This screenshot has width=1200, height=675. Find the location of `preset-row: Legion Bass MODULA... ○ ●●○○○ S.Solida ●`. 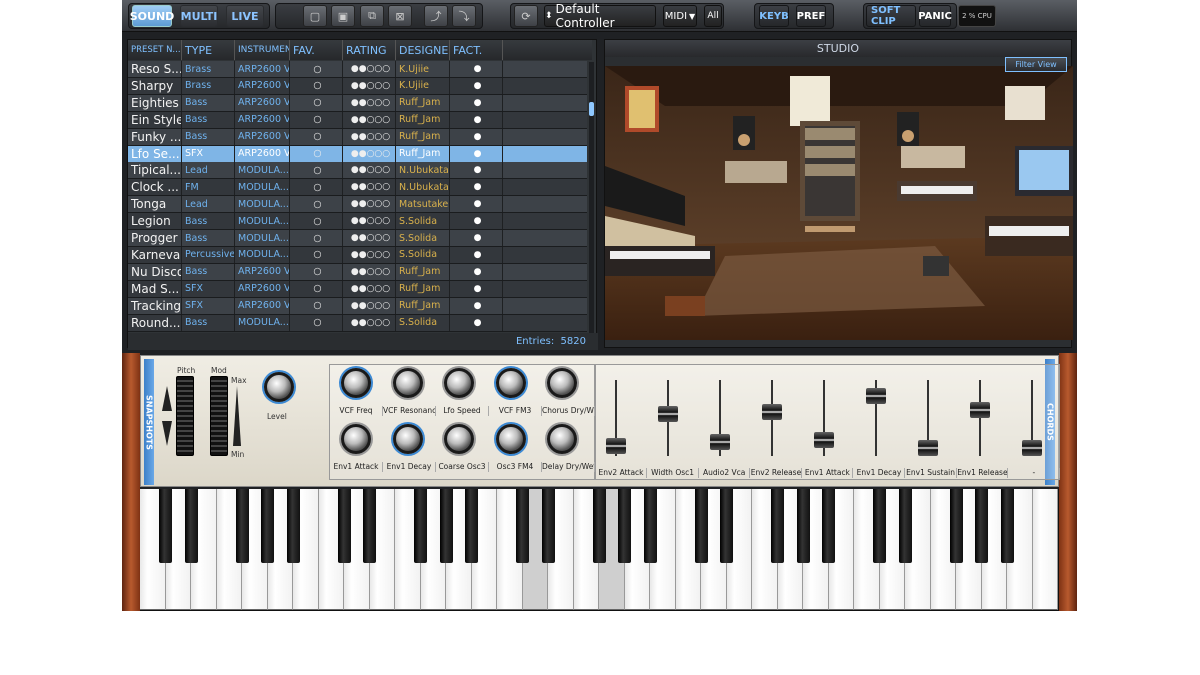

preset-row: Legion Bass MODULA... ○ ●●○○○ S.Solida ● is located at coordinates (357, 222).